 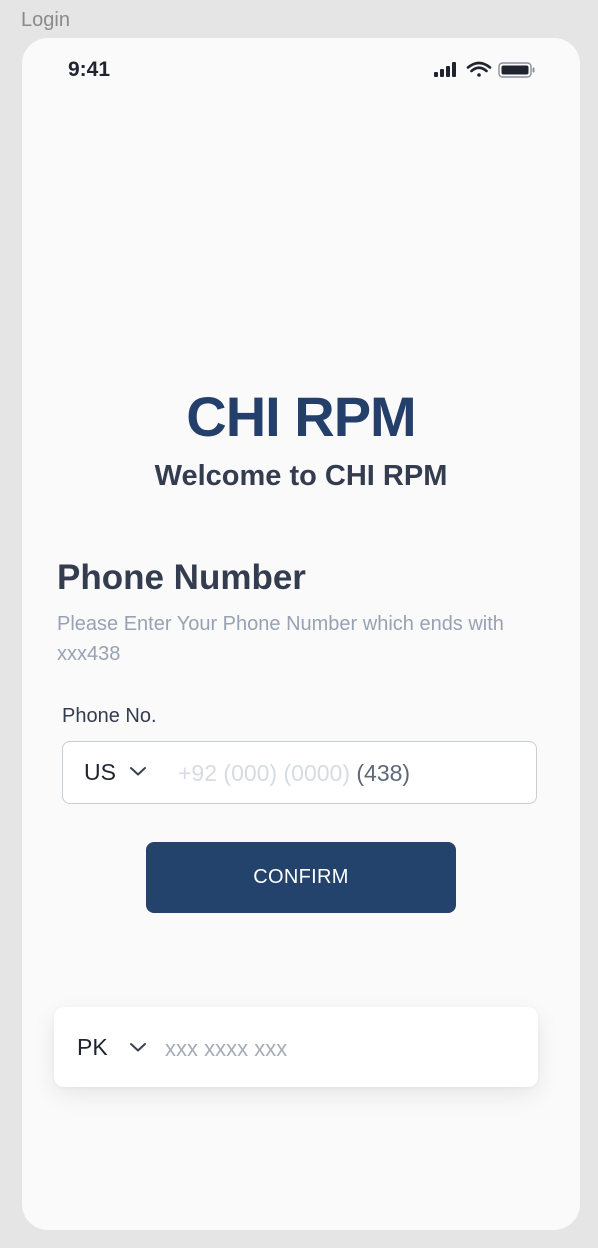 I want to click on country-code-selector: US, so click(x=100, y=772).